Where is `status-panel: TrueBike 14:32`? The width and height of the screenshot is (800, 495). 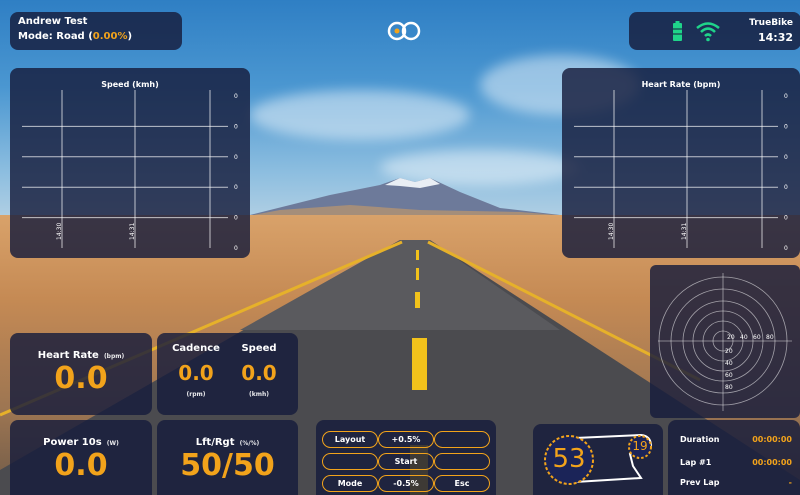 status-panel: TrueBike 14:32 is located at coordinates (714, 31).